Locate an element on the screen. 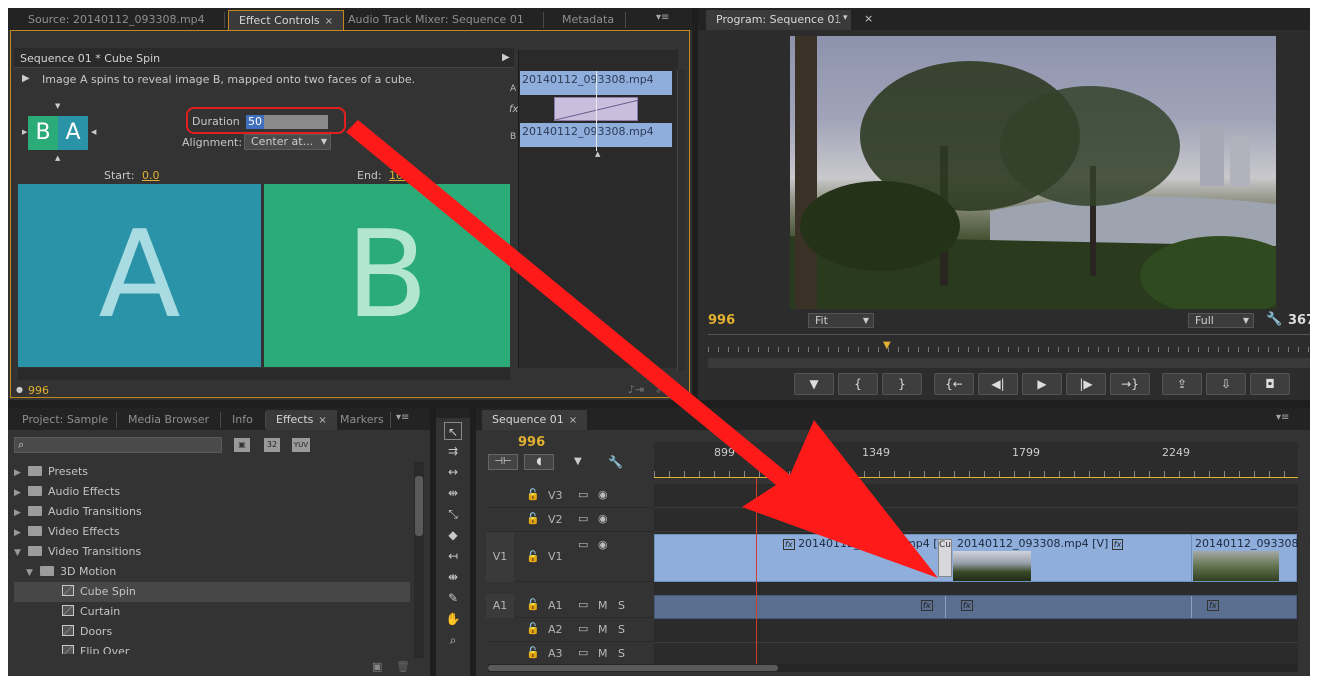 Image resolution: width=1318 pixels, height=683 pixels. 32bit-badge-icon: 32 is located at coordinates (272, 445).